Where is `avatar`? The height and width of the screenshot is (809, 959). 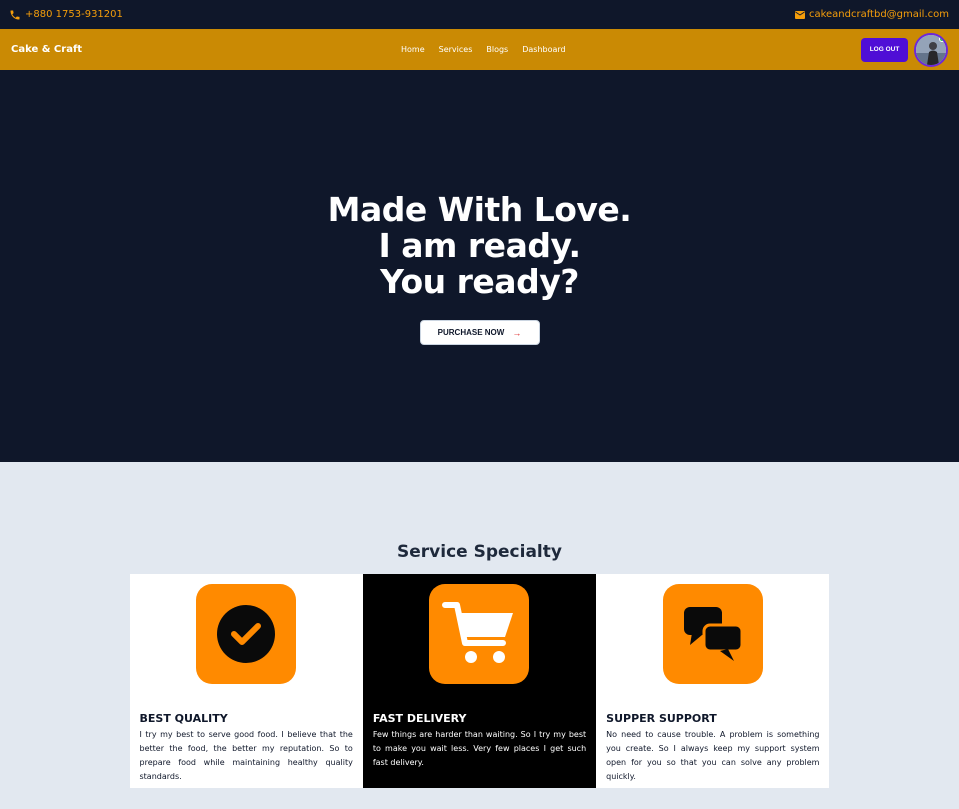 avatar is located at coordinates (931, 49).